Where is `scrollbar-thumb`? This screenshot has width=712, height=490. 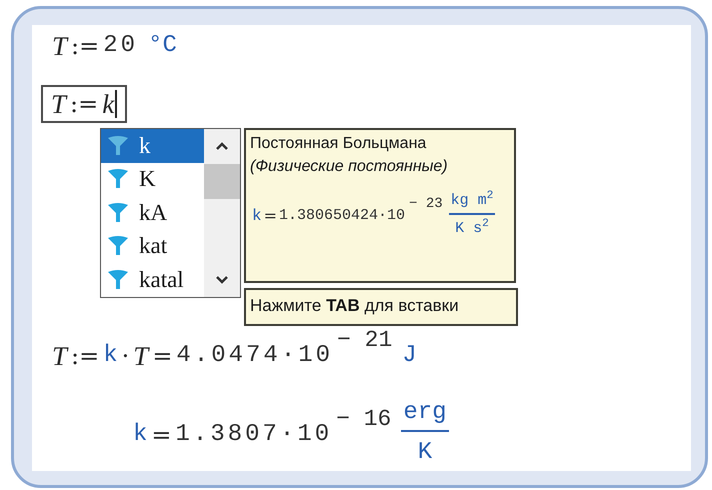 scrollbar-thumb is located at coordinates (222, 181).